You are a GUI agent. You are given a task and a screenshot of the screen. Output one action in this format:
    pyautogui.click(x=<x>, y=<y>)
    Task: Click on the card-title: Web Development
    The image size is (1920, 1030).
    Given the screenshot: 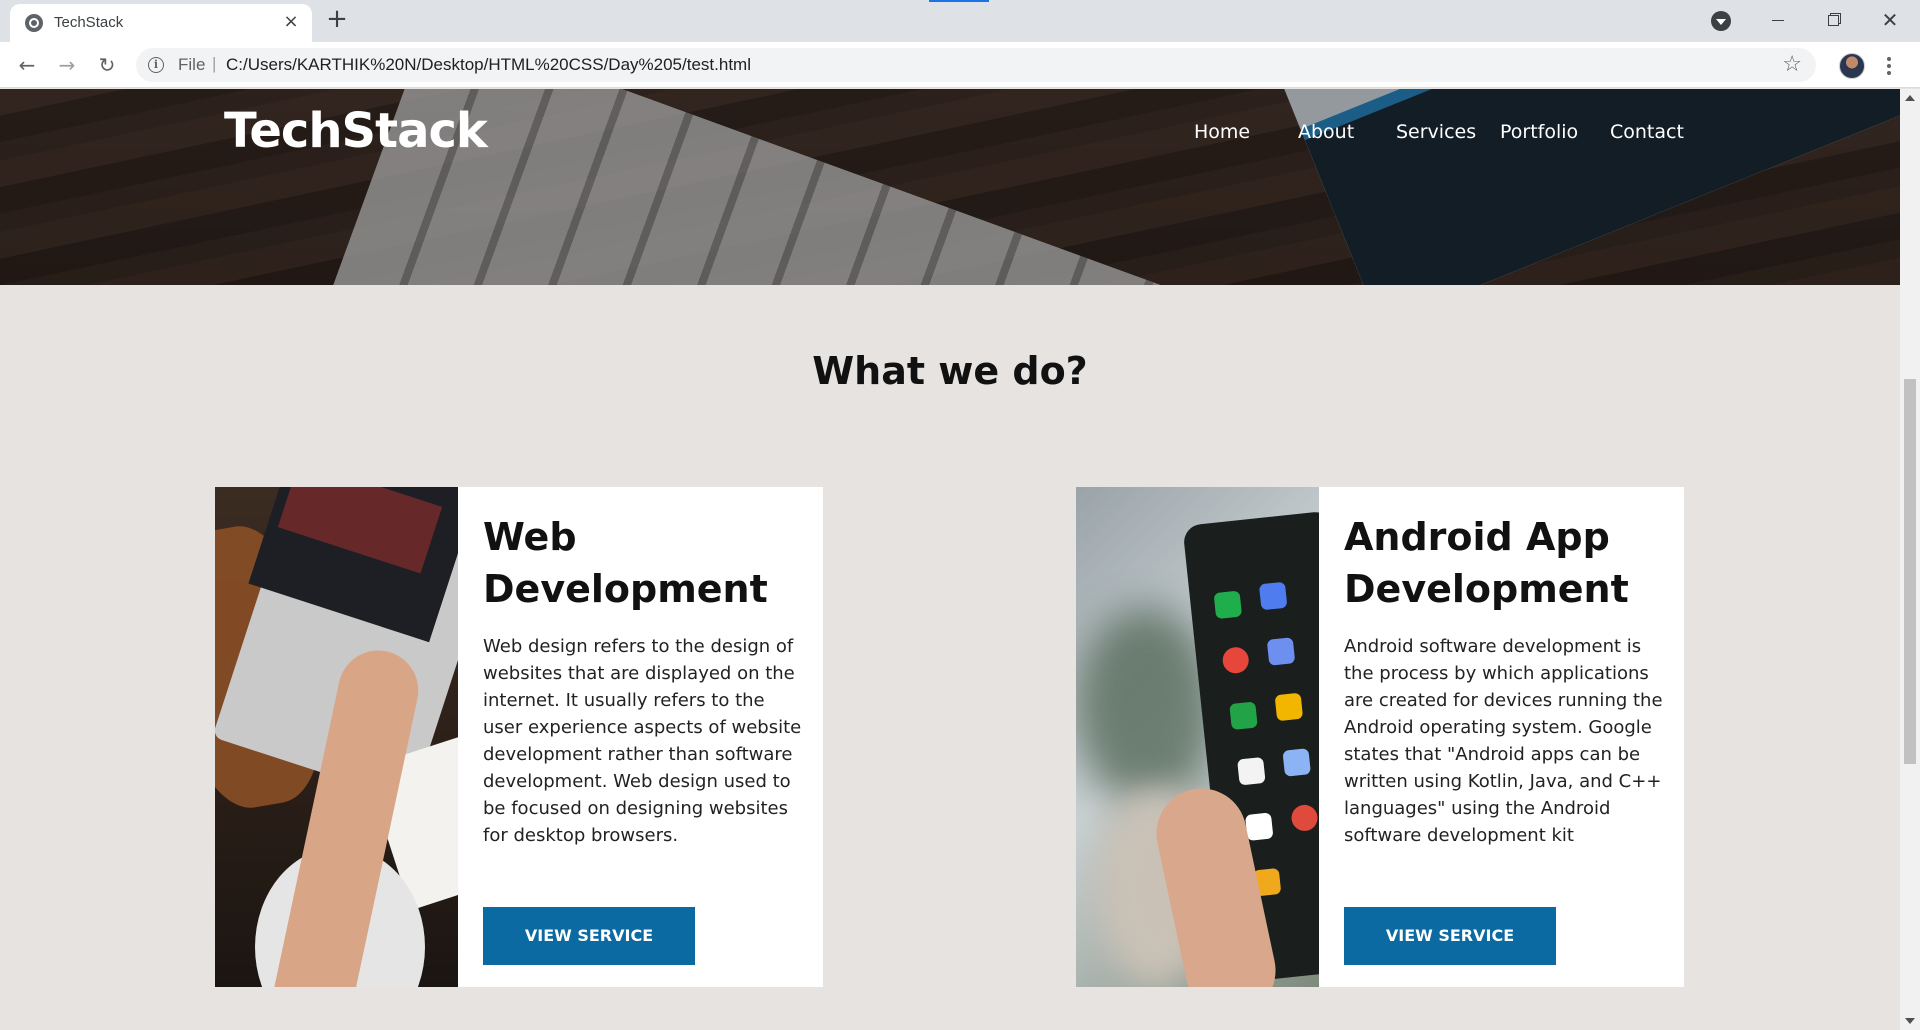 What is the action you would take?
    pyautogui.click(x=625, y=563)
    